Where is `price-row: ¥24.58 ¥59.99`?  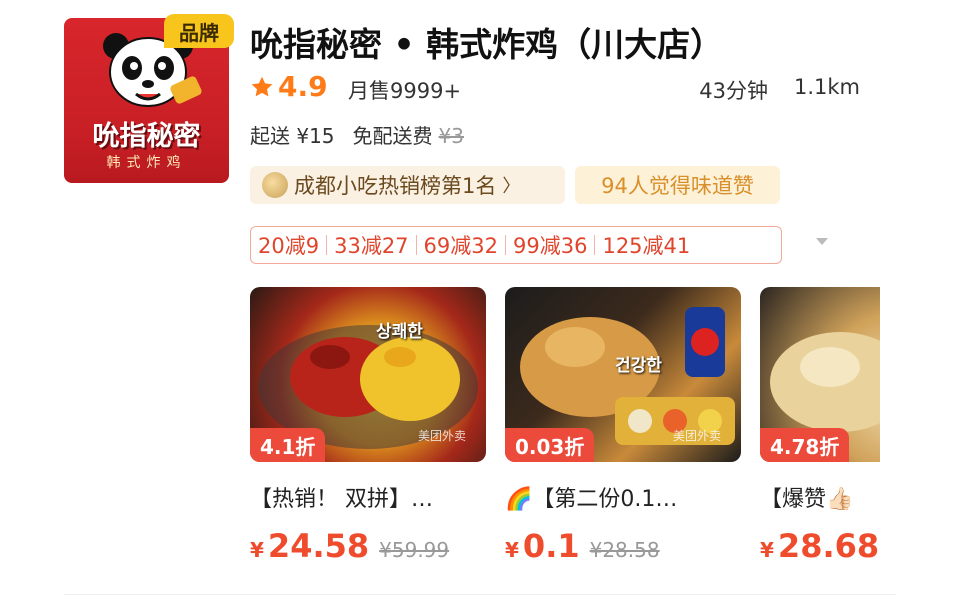 price-row: ¥24.58 ¥59.99 is located at coordinates (349, 546).